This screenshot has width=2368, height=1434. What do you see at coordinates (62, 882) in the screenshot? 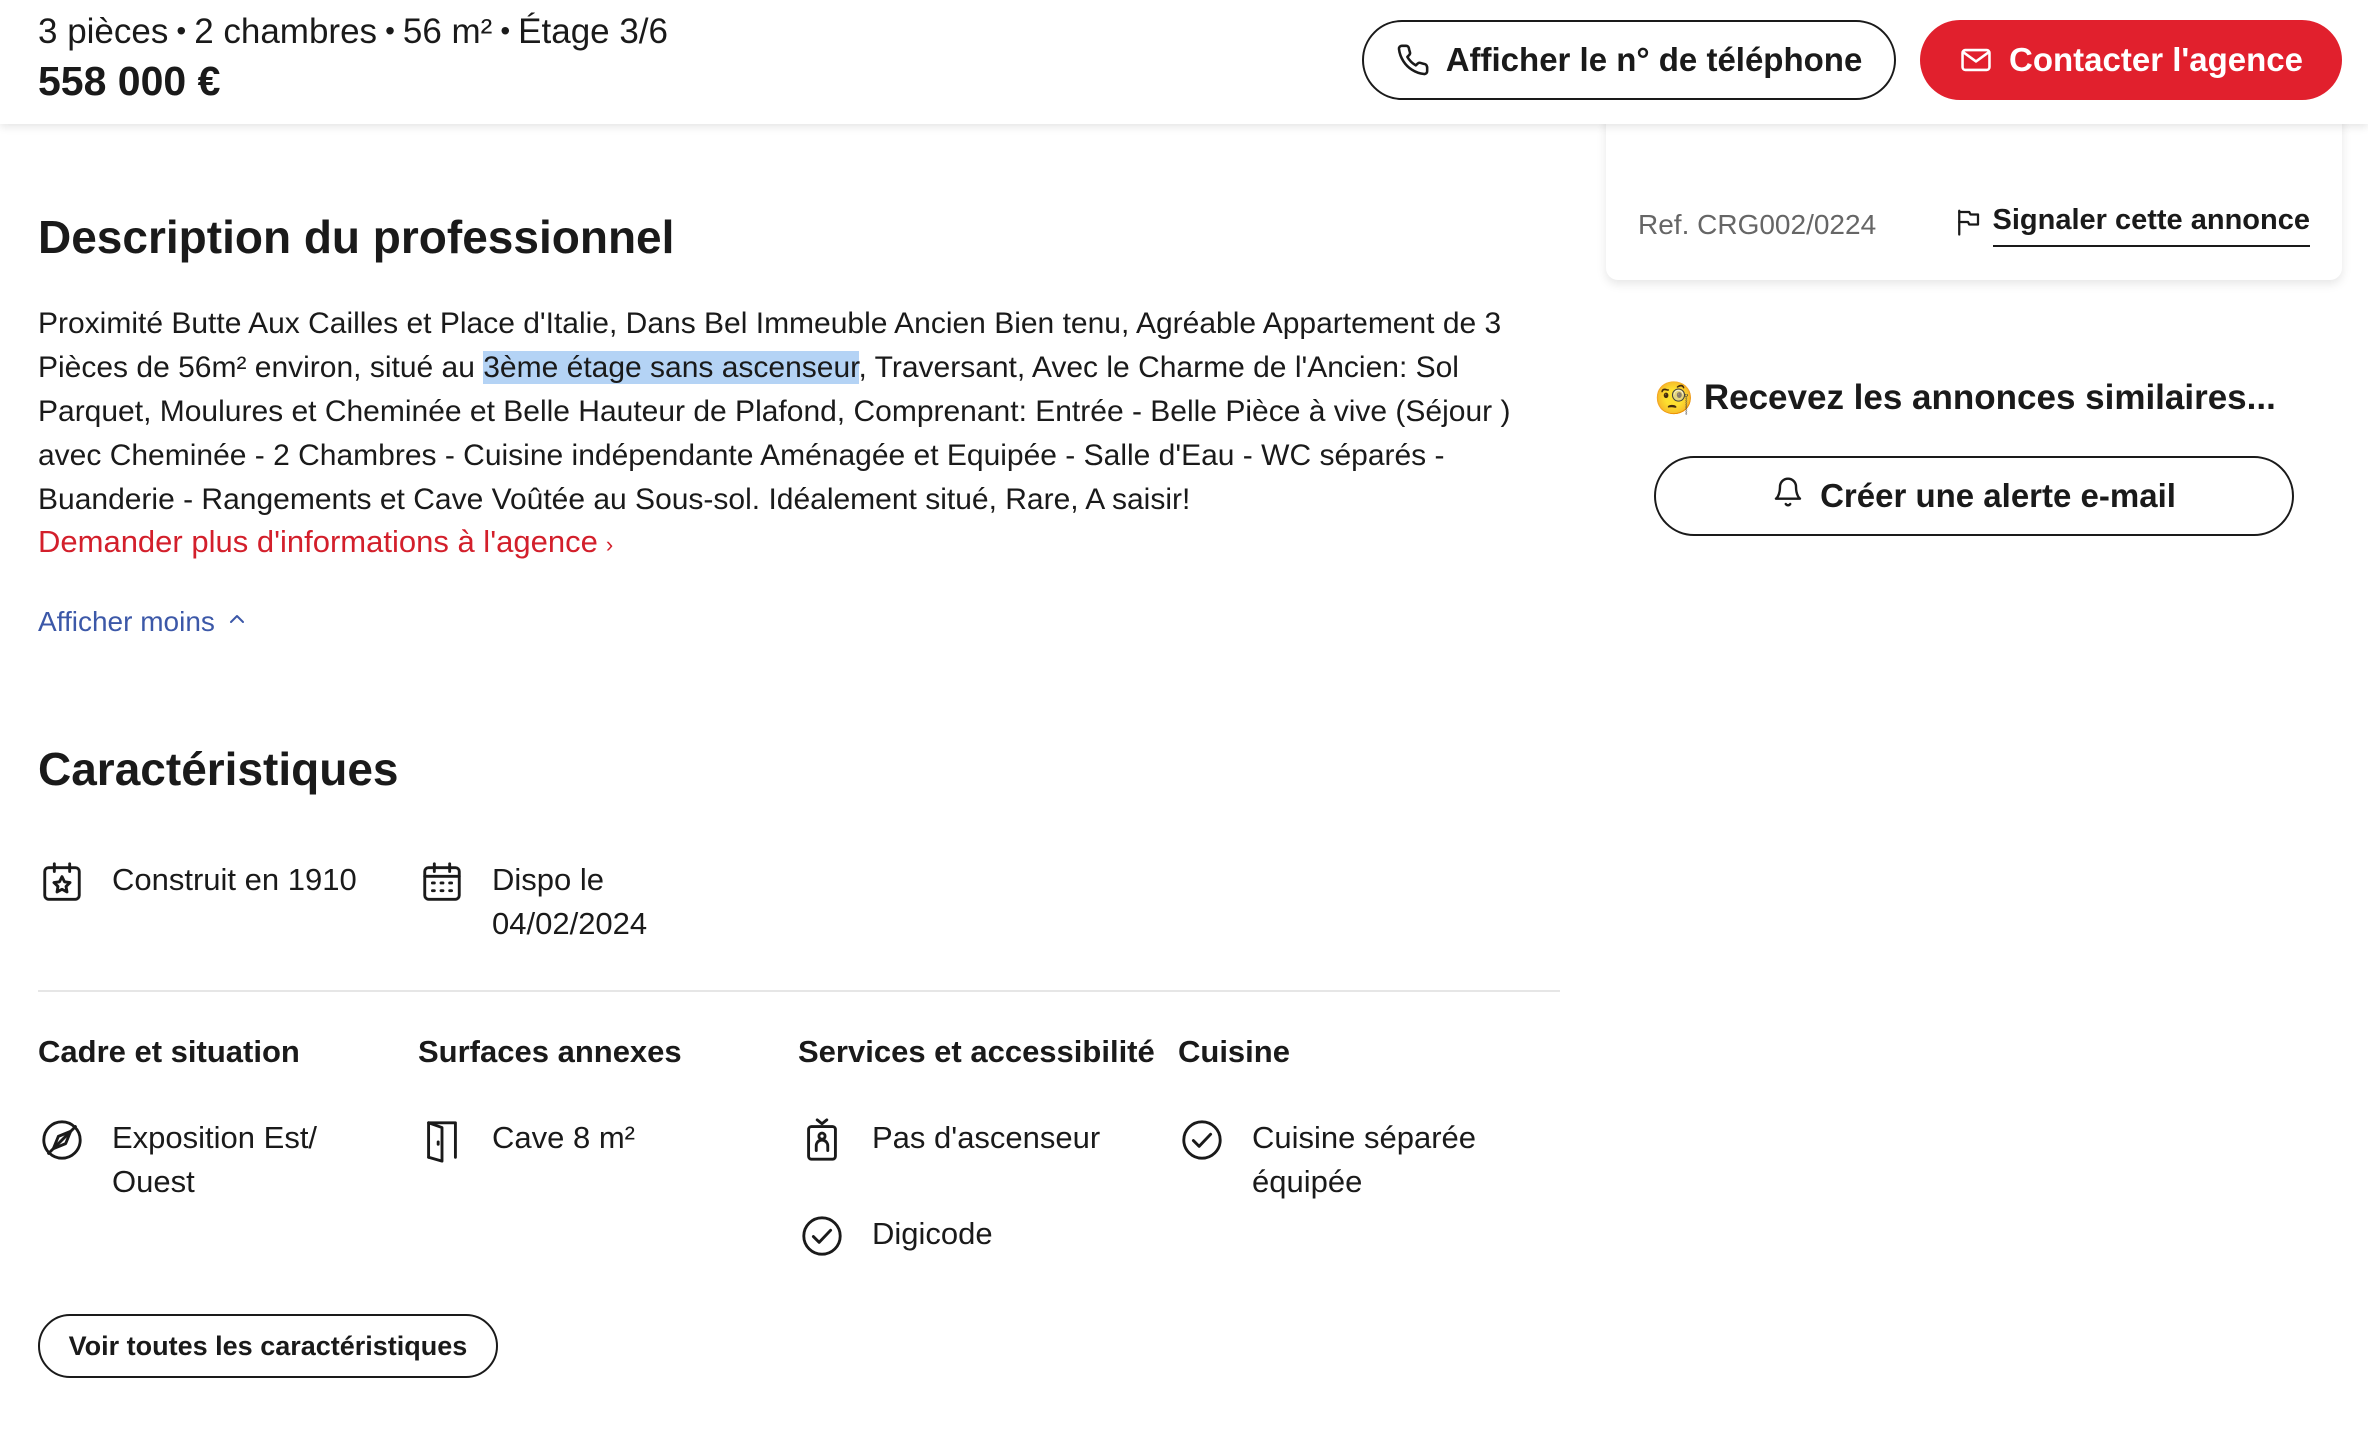
I see `calendar-star-icon` at bounding box center [62, 882].